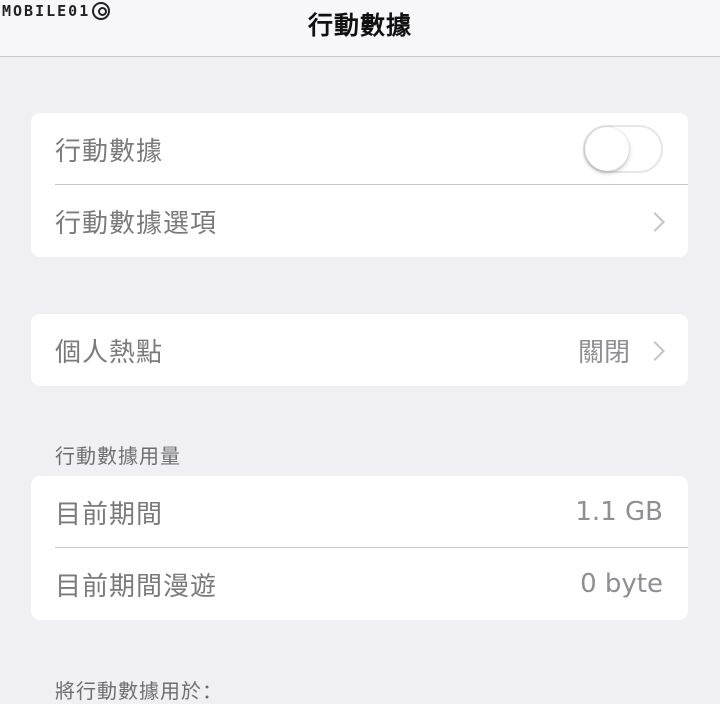  I want to click on current-roaming-row: 目前期間漫遊 0 byte, so click(359, 584).